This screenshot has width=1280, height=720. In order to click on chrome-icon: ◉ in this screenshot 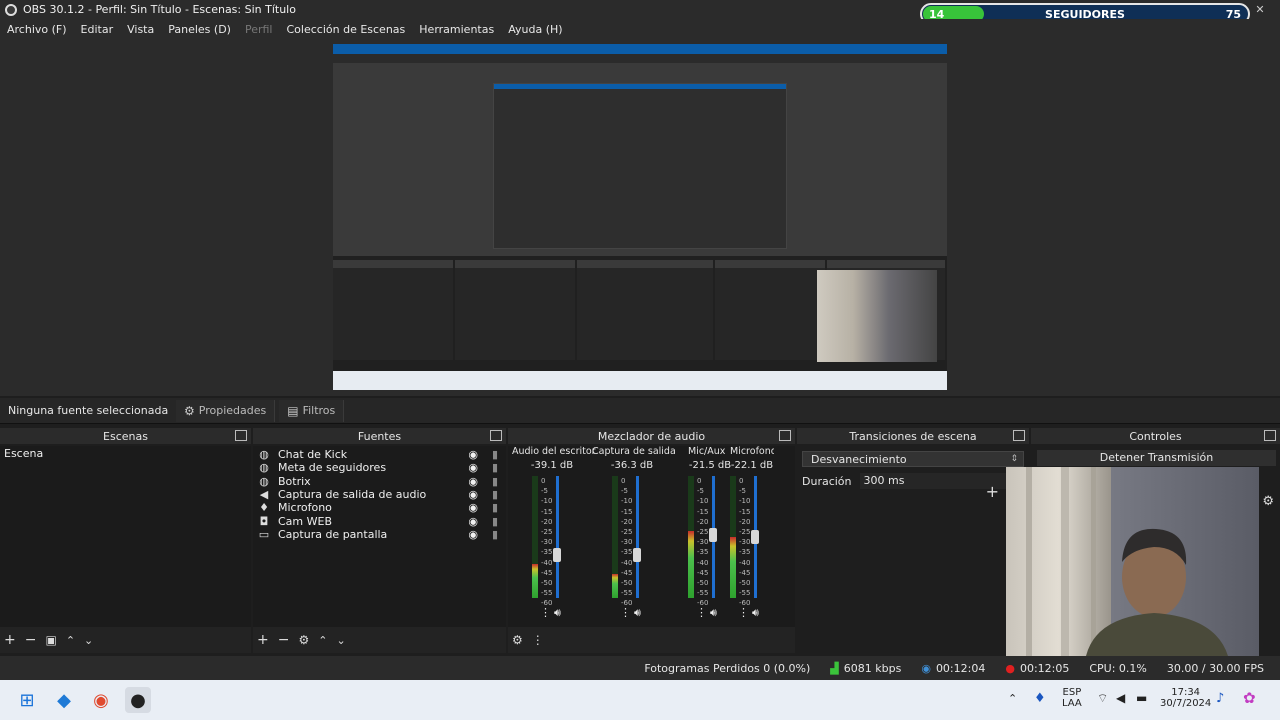, I will do `click(101, 700)`.